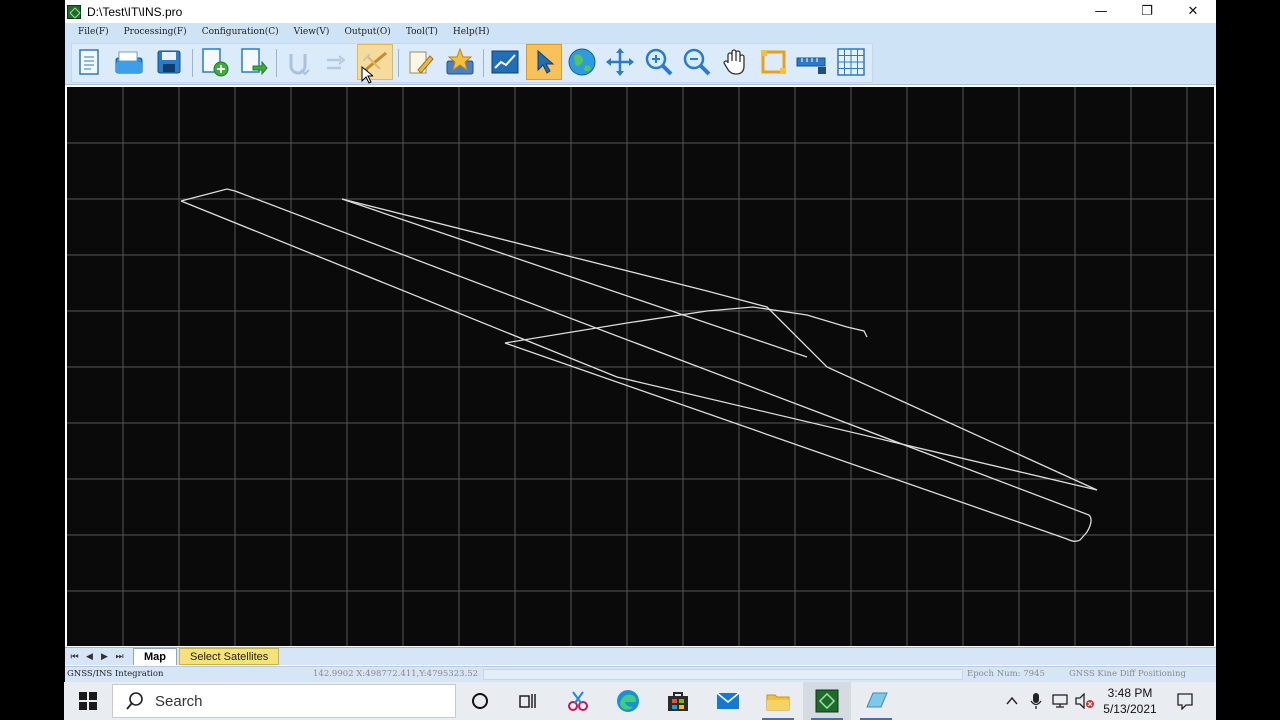  I want to click on window-controls: — ❐ ✕, so click(1147, 11).